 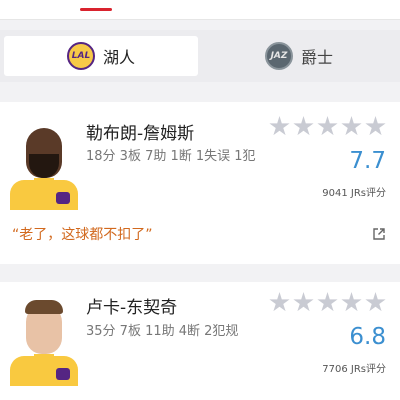 I want to click on player-score: 6.8, so click(x=367, y=337).